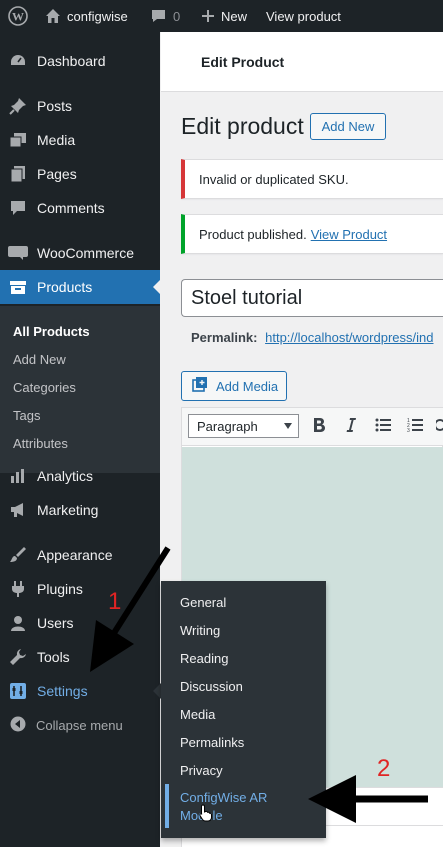  Describe the element at coordinates (80, 287) in the screenshot. I see `sidebar-item-products: Products` at that location.